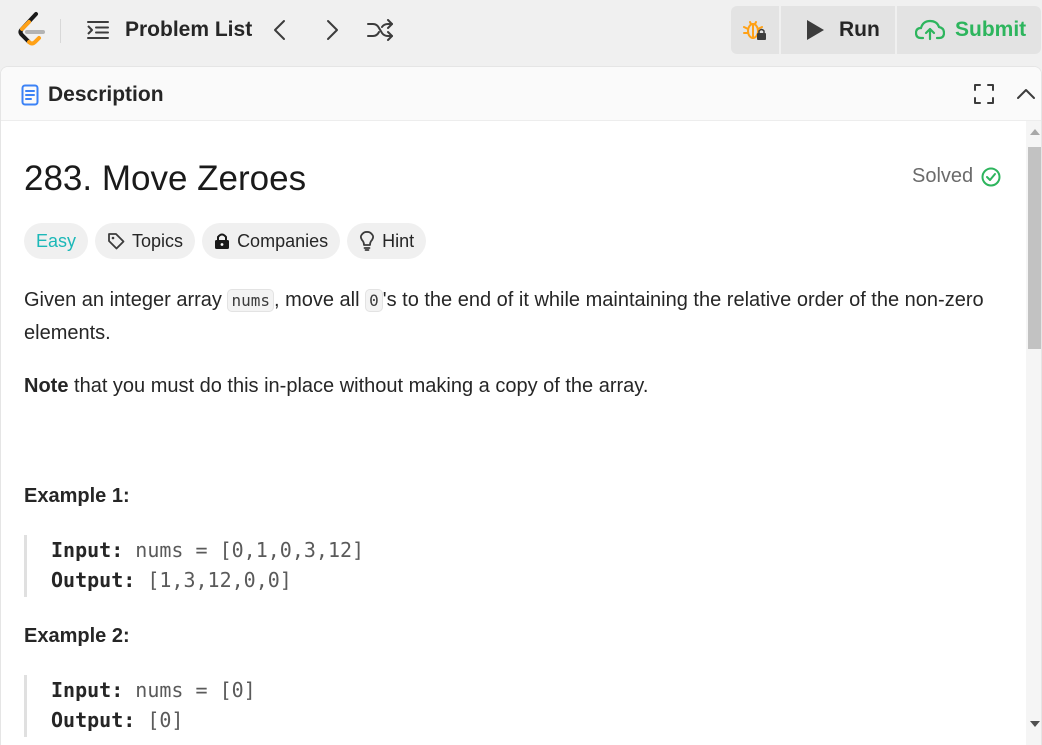 The height and width of the screenshot is (745, 1042). What do you see at coordinates (195, 690) in the screenshot?
I see `input-value: nums = [0]` at bounding box center [195, 690].